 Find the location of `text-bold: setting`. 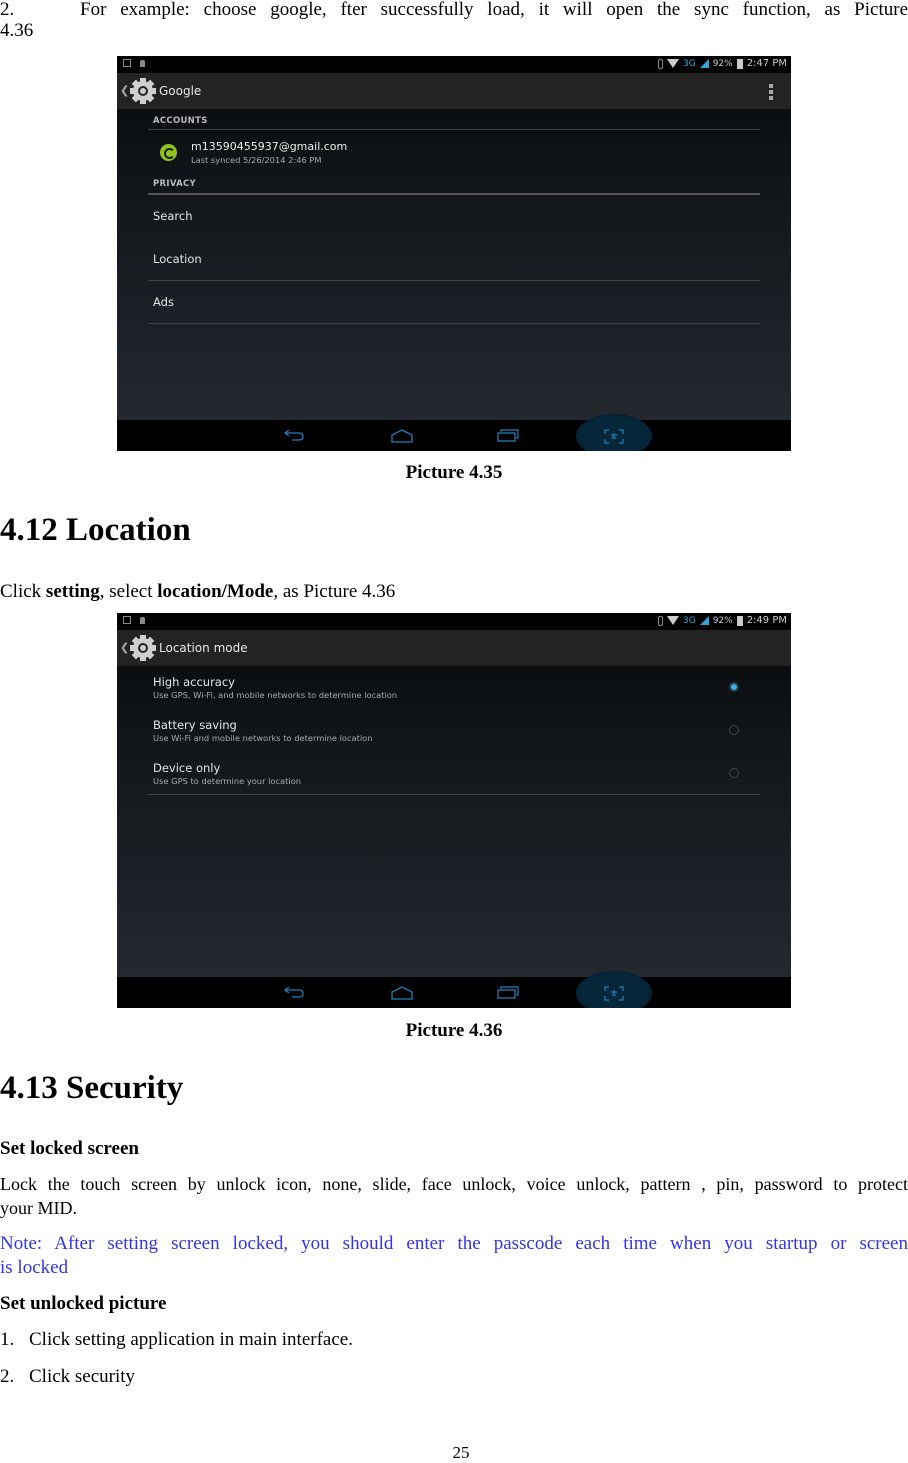

text-bold: setting is located at coordinates (72, 591).